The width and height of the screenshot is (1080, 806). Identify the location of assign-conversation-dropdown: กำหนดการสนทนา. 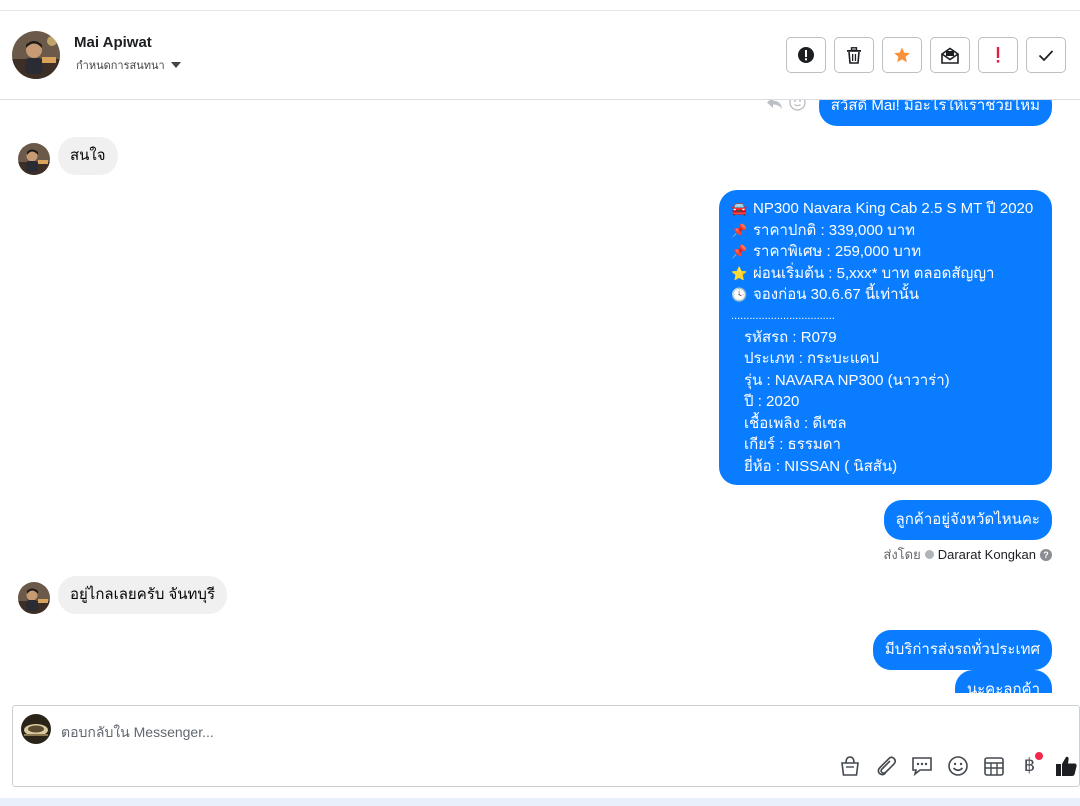
(128, 65).